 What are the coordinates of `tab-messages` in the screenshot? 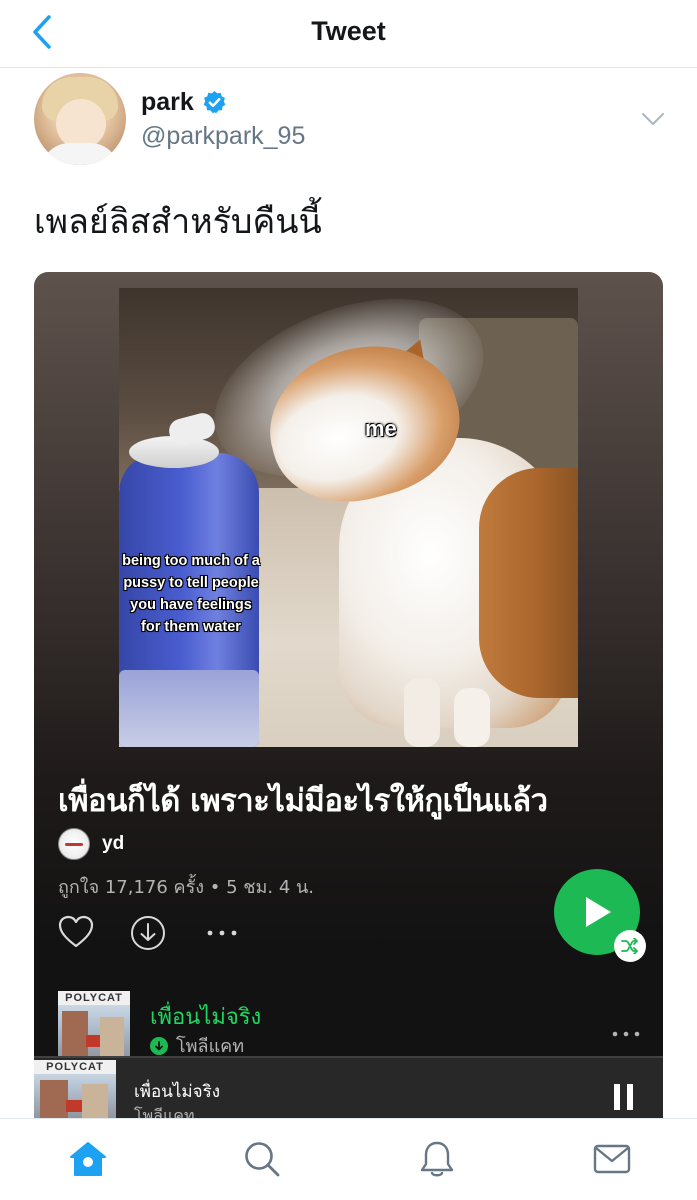 It's located at (612, 1159).